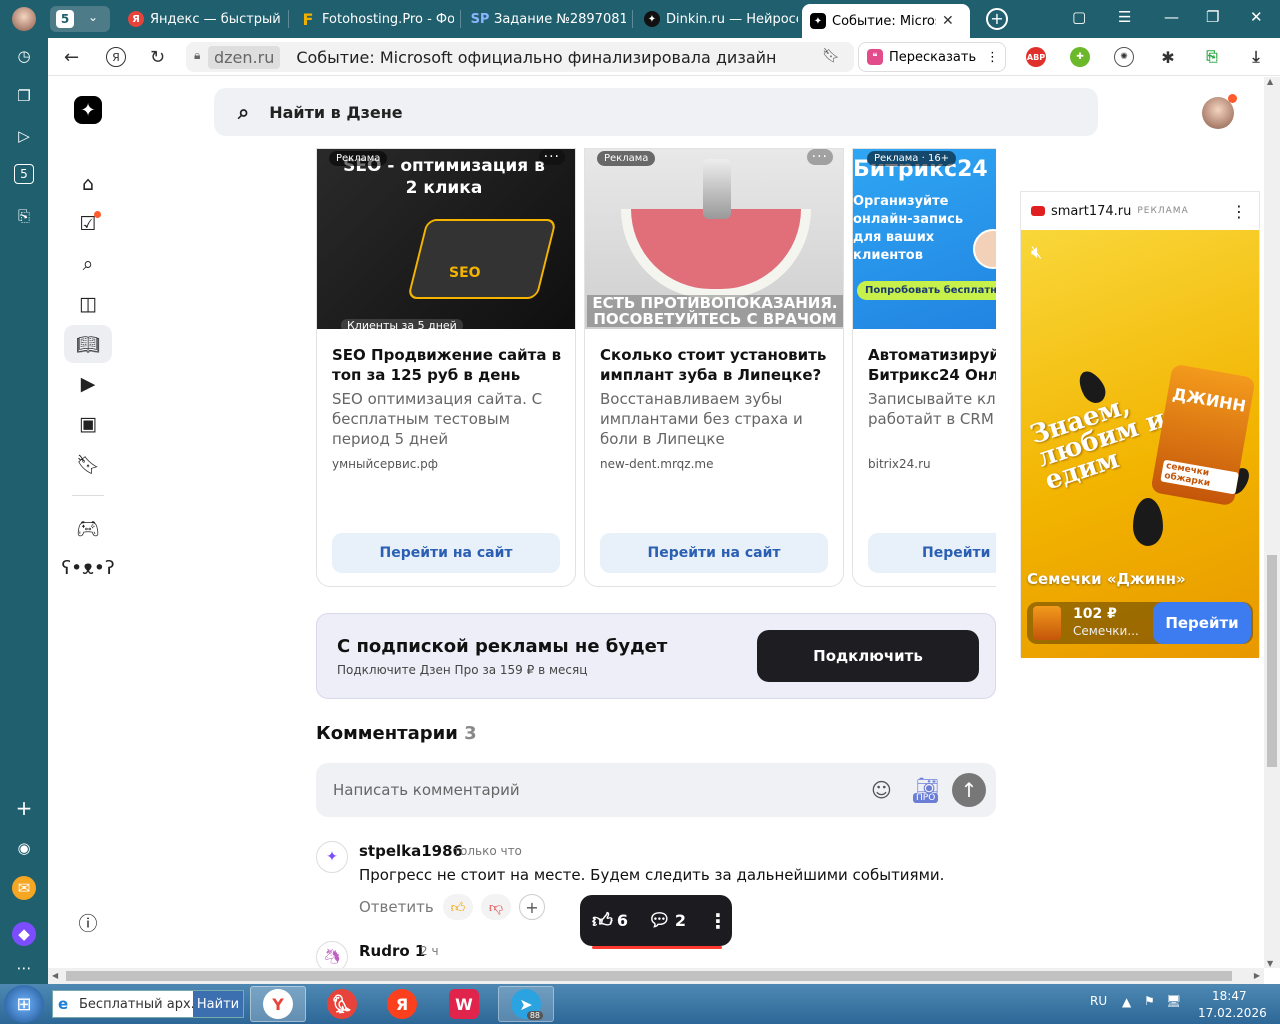 This screenshot has width=1280, height=1024. I want to click on like-icon: 👍︎, so click(602, 920).